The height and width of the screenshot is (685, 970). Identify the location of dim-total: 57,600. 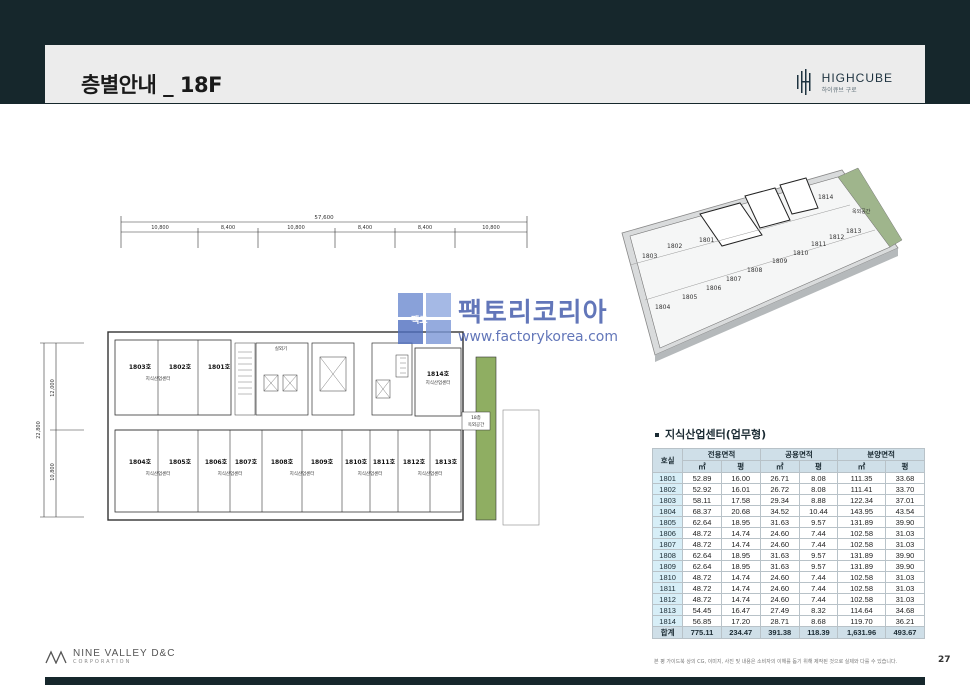
(324, 218).